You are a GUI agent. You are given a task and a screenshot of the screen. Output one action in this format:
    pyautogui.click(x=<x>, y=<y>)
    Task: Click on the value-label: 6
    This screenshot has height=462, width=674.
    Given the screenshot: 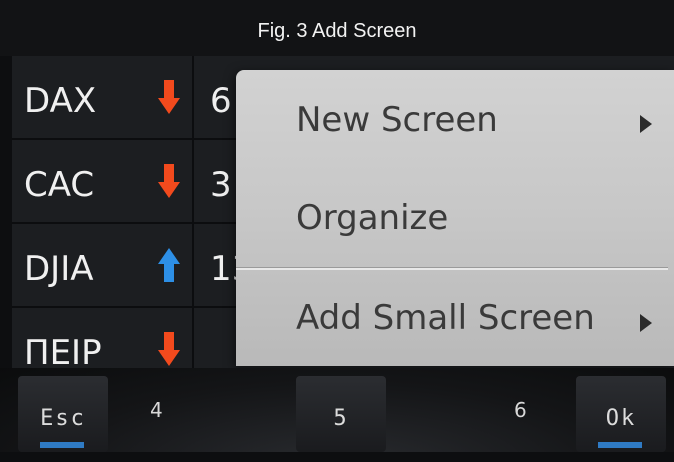 What is the action you would take?
    pyautogui.click(x=221, y=101)
    